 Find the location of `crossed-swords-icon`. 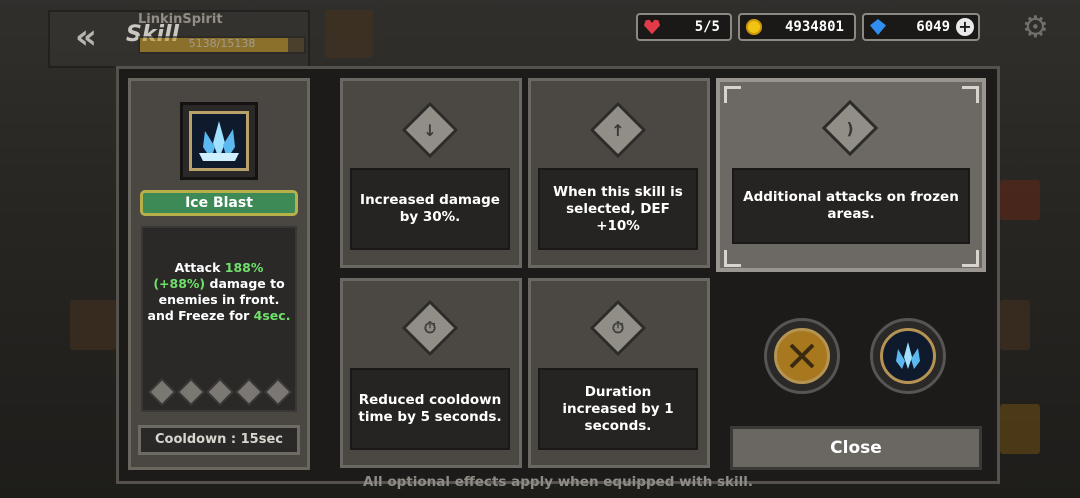

crossed-swords-icon is located at coordinates (802, 356).